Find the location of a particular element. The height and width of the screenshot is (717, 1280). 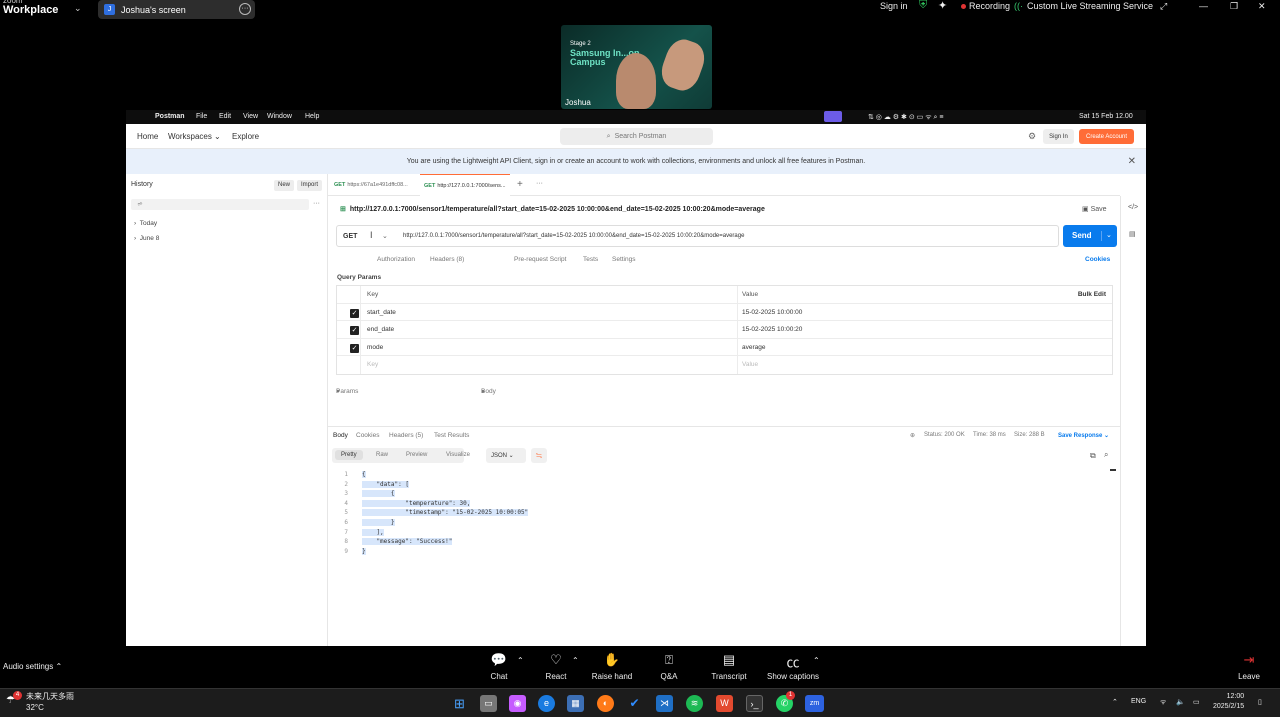

scrollbar-marker is located at coordinates (1113, 470).